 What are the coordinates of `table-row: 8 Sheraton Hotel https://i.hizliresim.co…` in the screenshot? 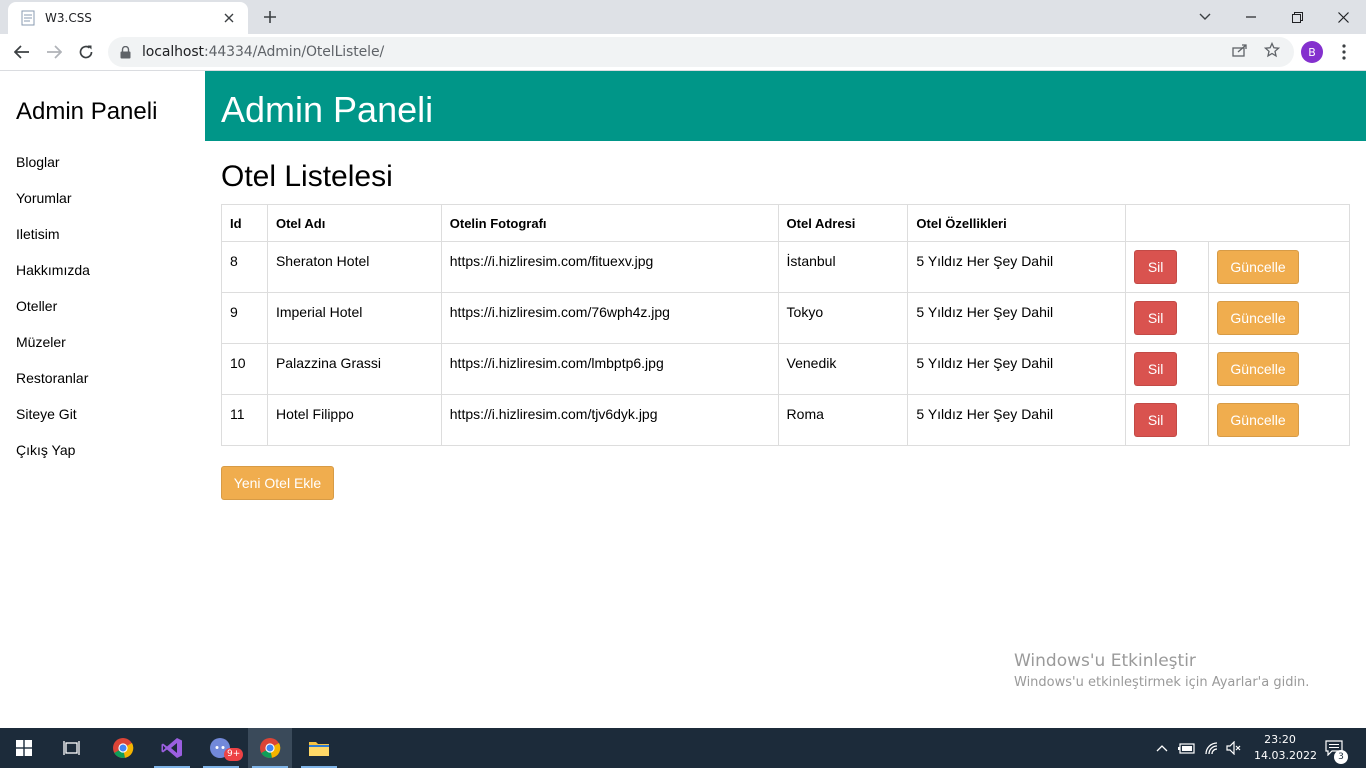 It's located at (785, 267).